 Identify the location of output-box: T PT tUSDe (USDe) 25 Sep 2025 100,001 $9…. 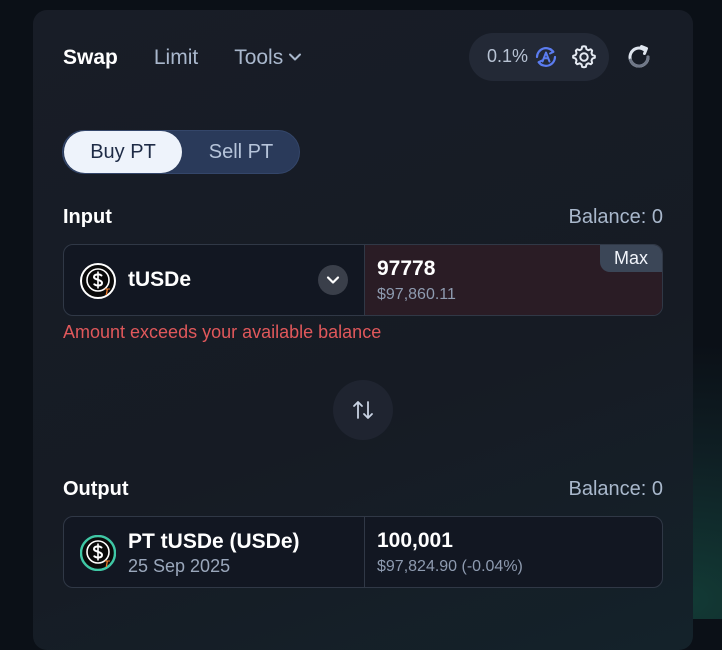
(363, 552).